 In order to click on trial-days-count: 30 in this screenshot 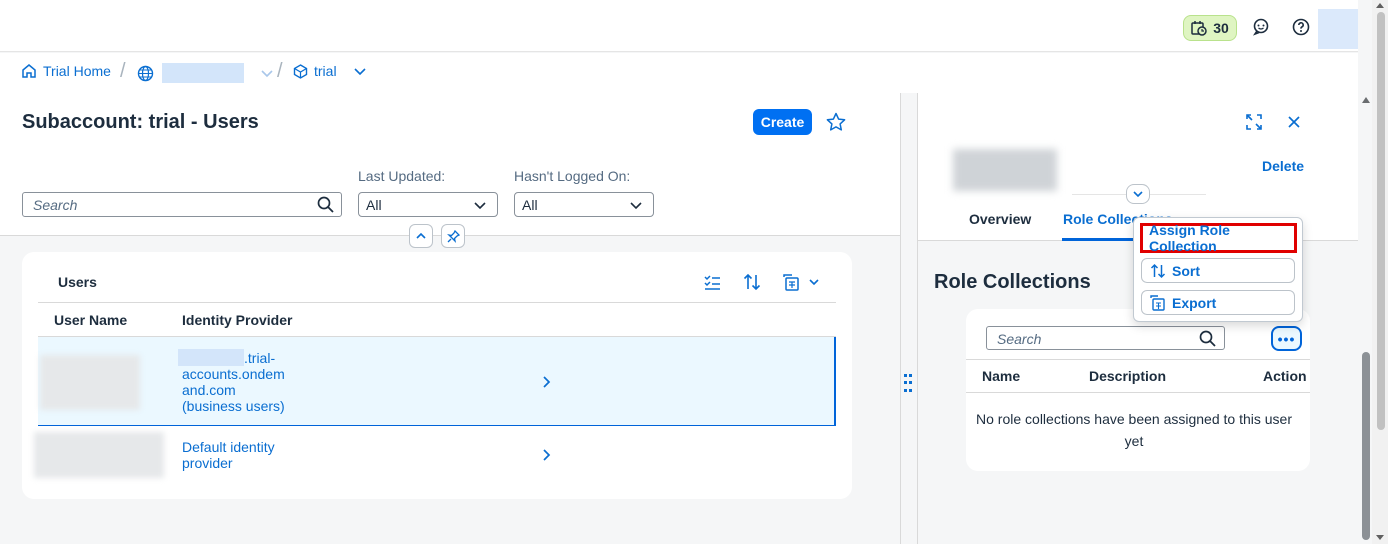, I will do `click(1221, 28)`.